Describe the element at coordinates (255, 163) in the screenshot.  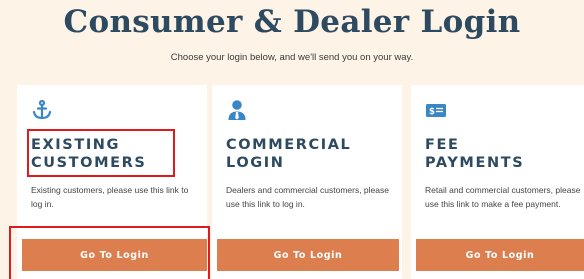
I see `card-title-line-2: LOGIN` at that location.